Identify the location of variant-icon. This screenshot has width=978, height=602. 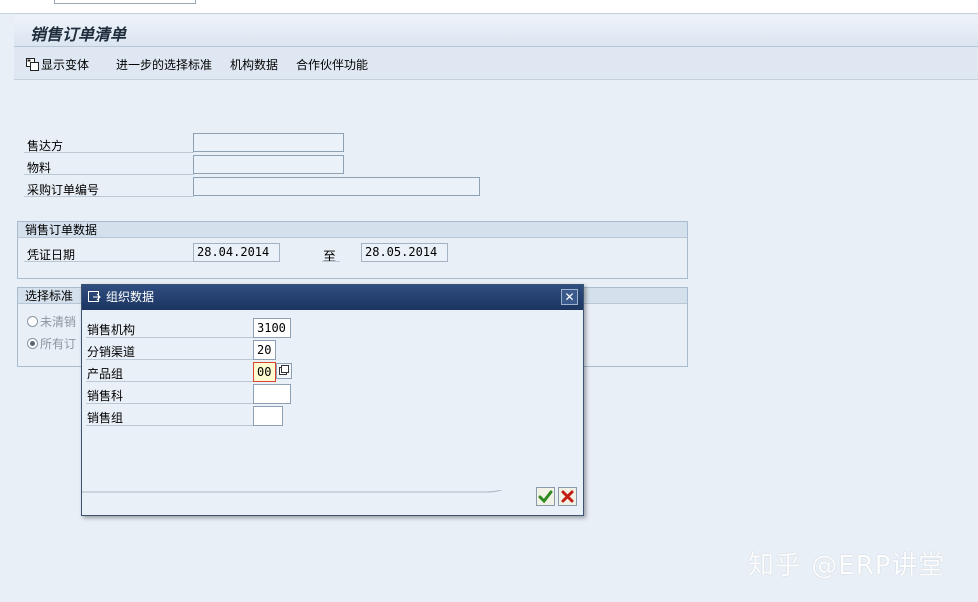
(32, 64).